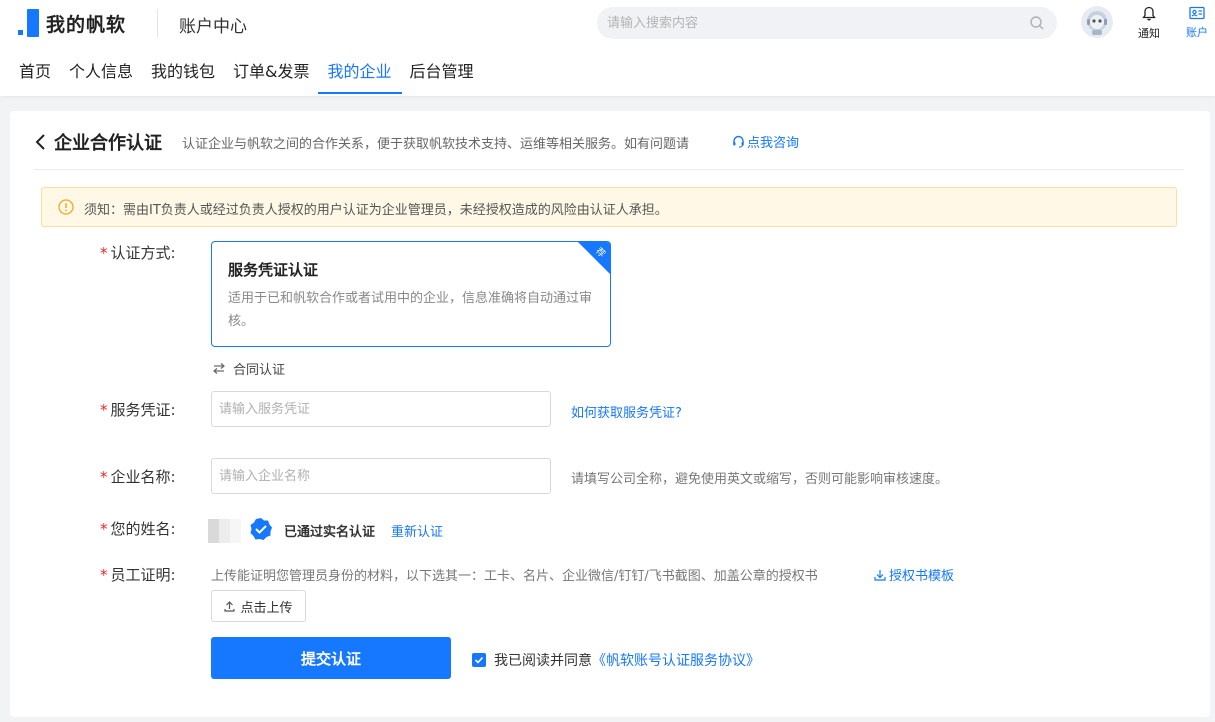 This screenshot has height=722, width=1215. I want to click on authorization-template-link: 授权书模板, so click(914, 574).